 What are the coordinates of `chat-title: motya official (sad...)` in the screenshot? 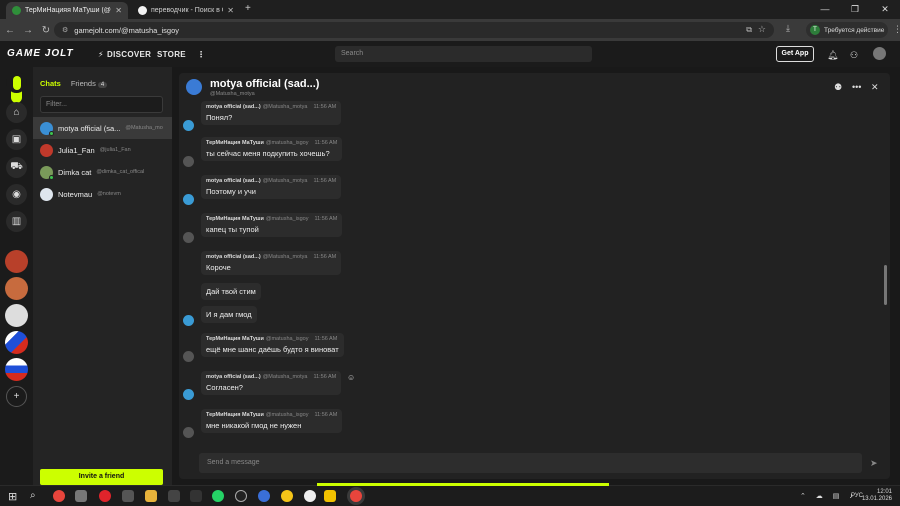 It's located at (264, 84).